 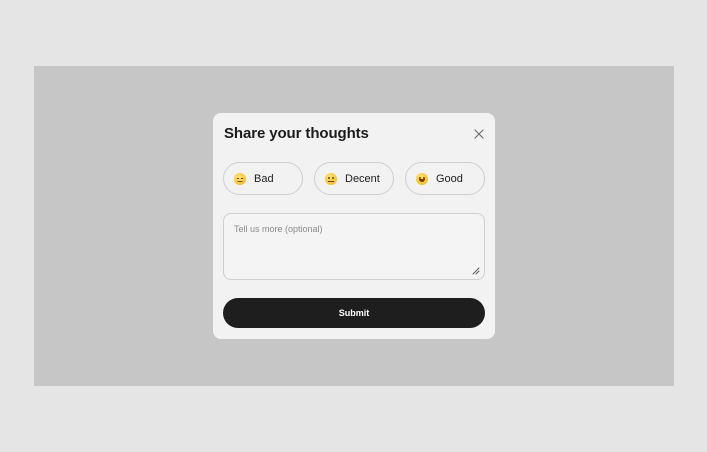 What do you see at coordinates (476, 271) in the screenshot?
I see `resize-handle-icon` at bounding box center [476, 271].